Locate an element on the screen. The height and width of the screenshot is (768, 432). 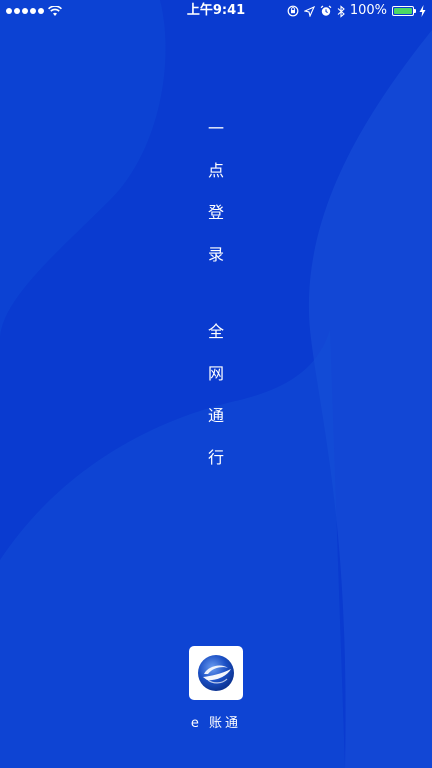
status-right: 100% is located at coordinates (356, 11).